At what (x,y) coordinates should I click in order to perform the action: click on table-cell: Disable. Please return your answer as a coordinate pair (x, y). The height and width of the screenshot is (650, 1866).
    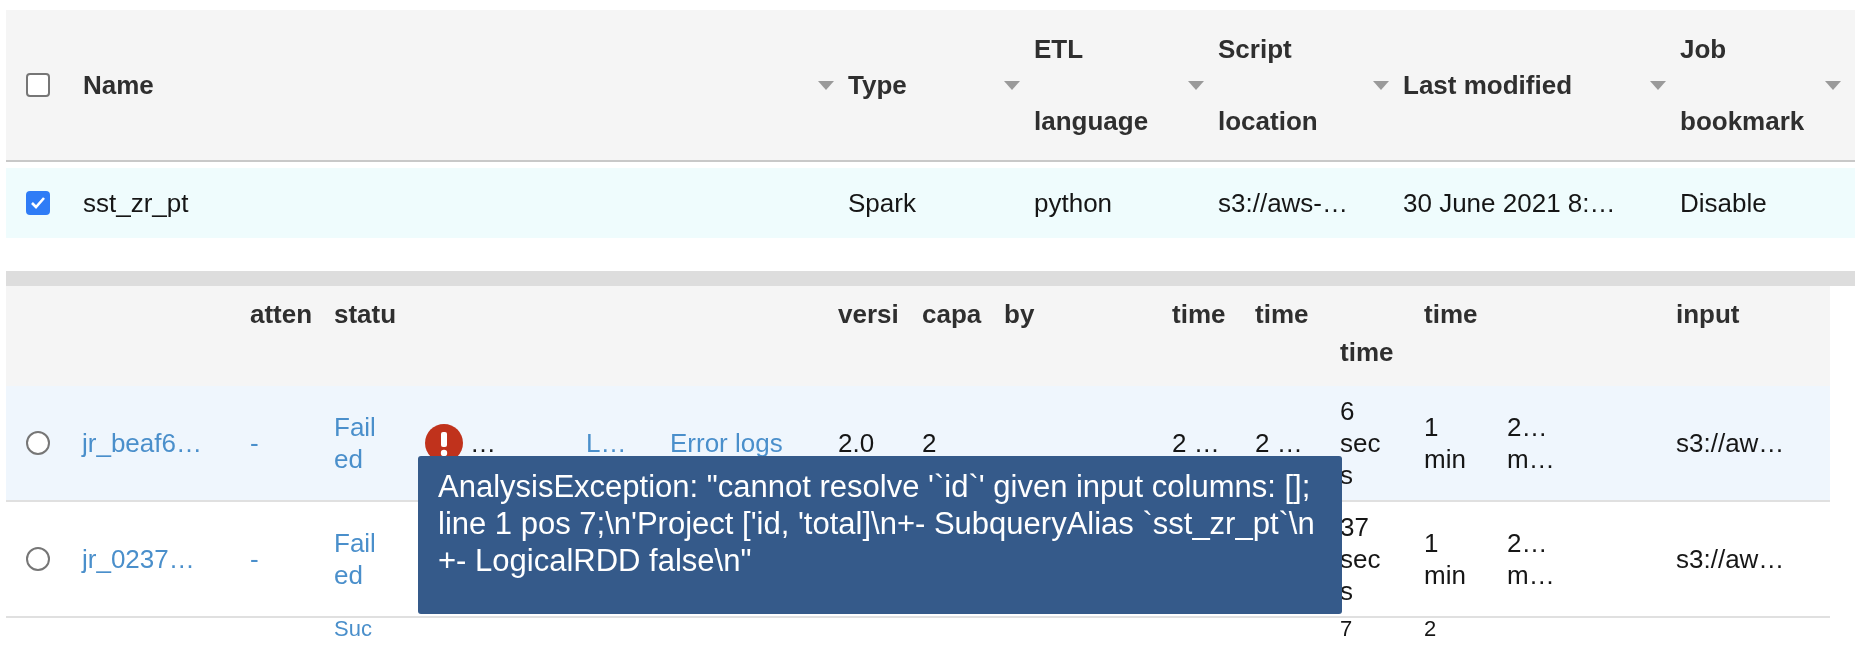
    Looking at the image, I should click on (1723, 202).